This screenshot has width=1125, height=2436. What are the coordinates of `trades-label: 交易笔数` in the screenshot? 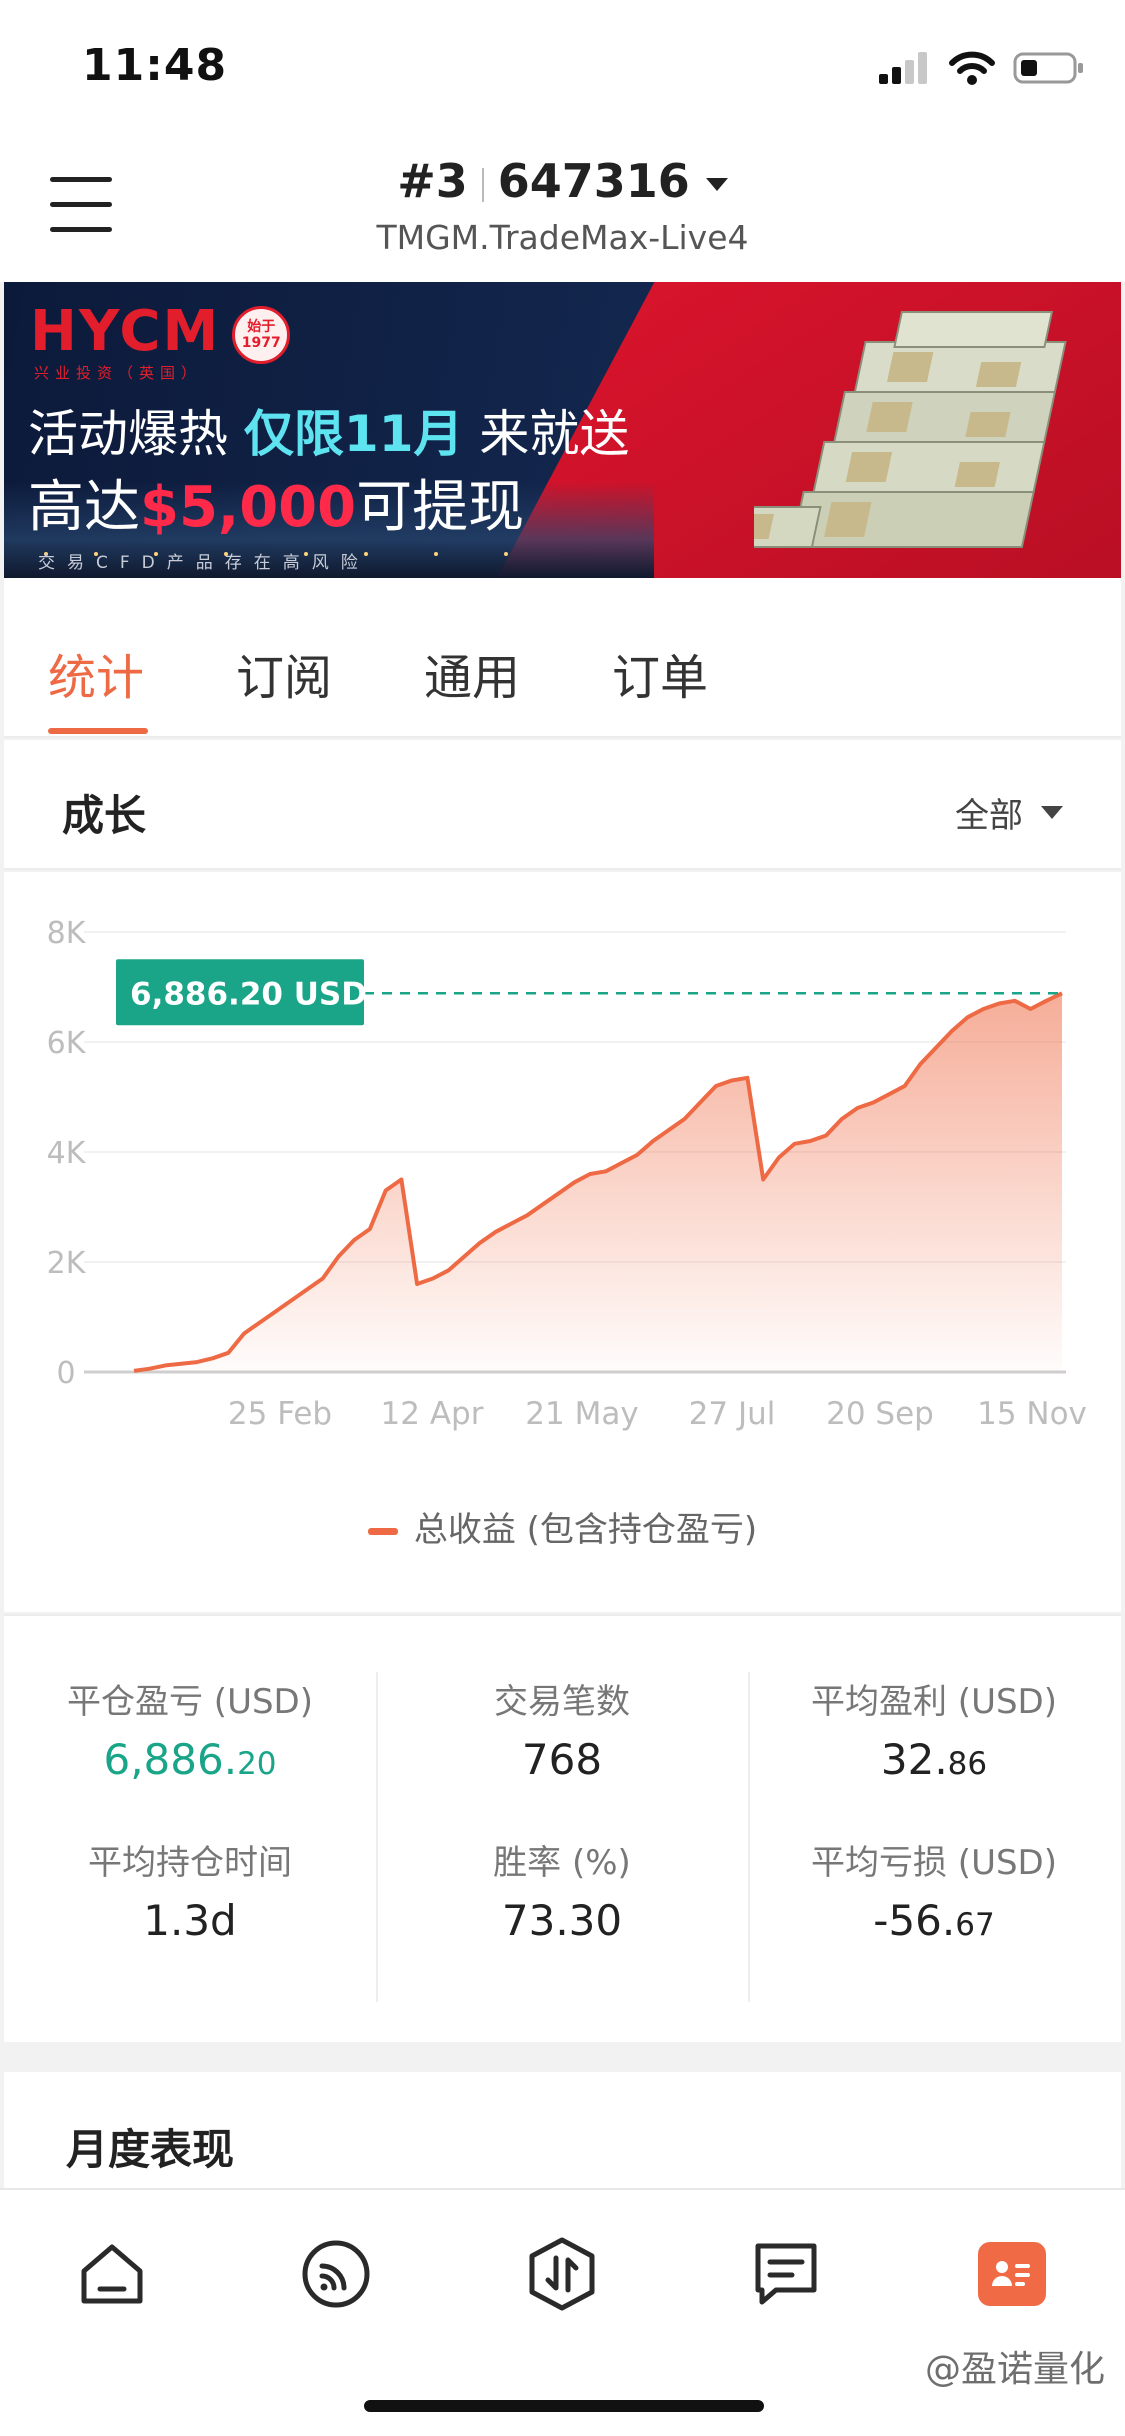 It's located at (562, 1702).